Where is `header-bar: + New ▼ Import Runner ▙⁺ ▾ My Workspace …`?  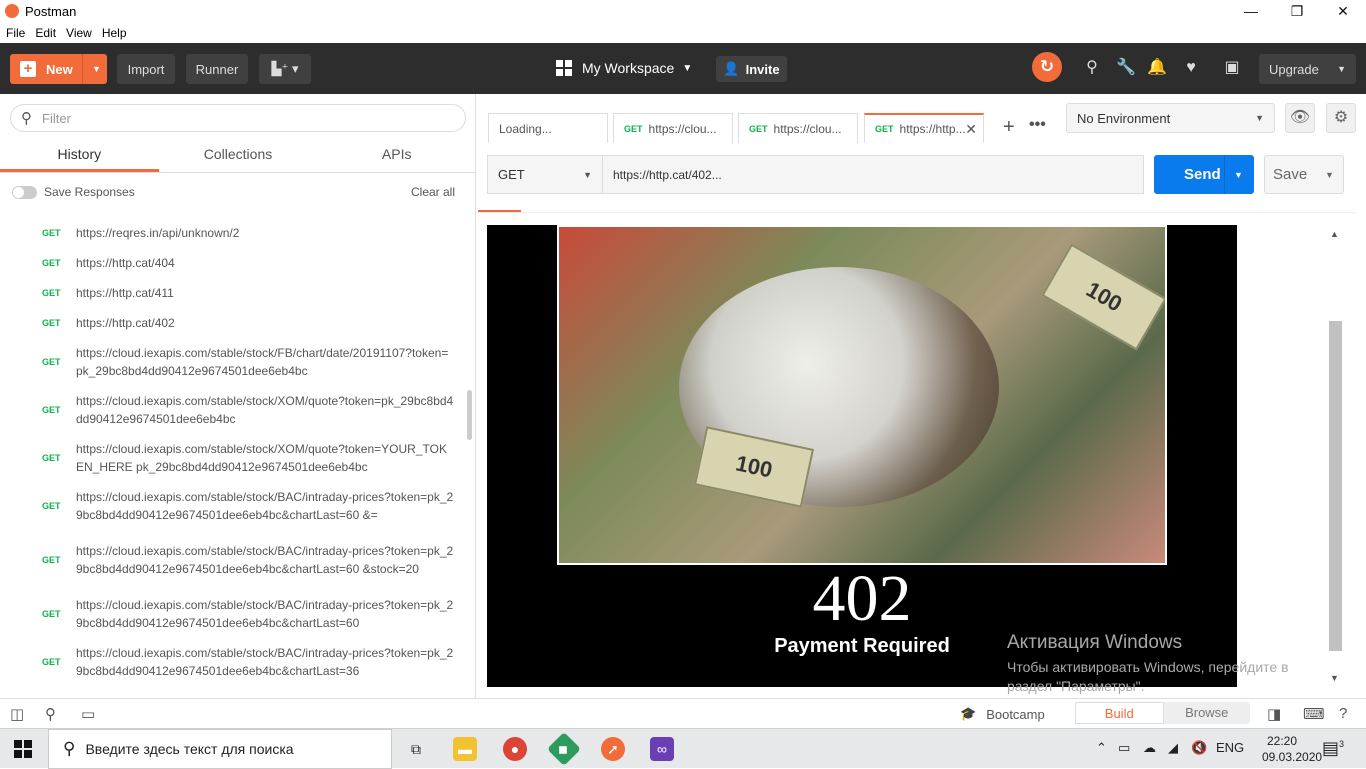 header-bar: + New ▼ Import Runner ▙⁺ ▾ My Workspace … is located at coordinates (683, 68).